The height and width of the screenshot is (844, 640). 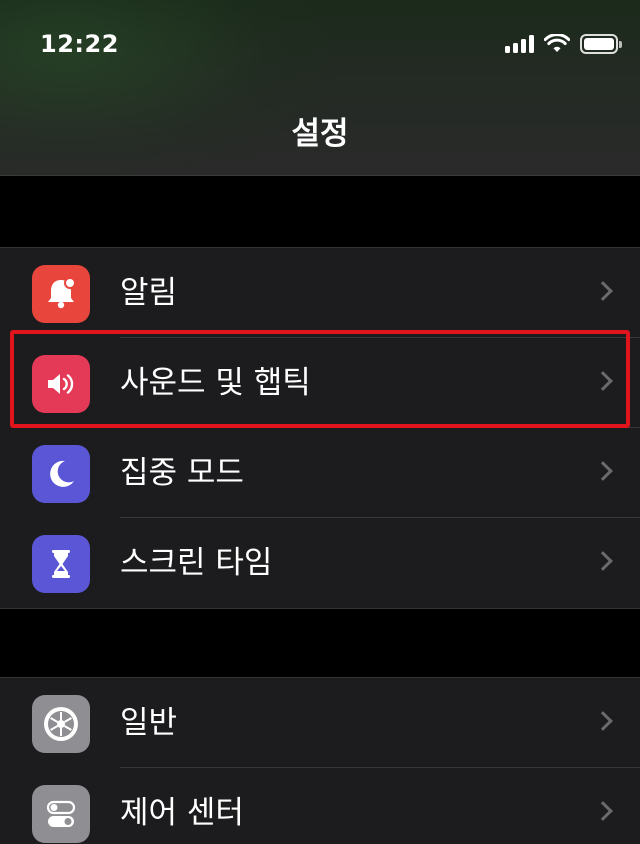 I want to click on status-time: 12:22, so click(x=79, y=44).